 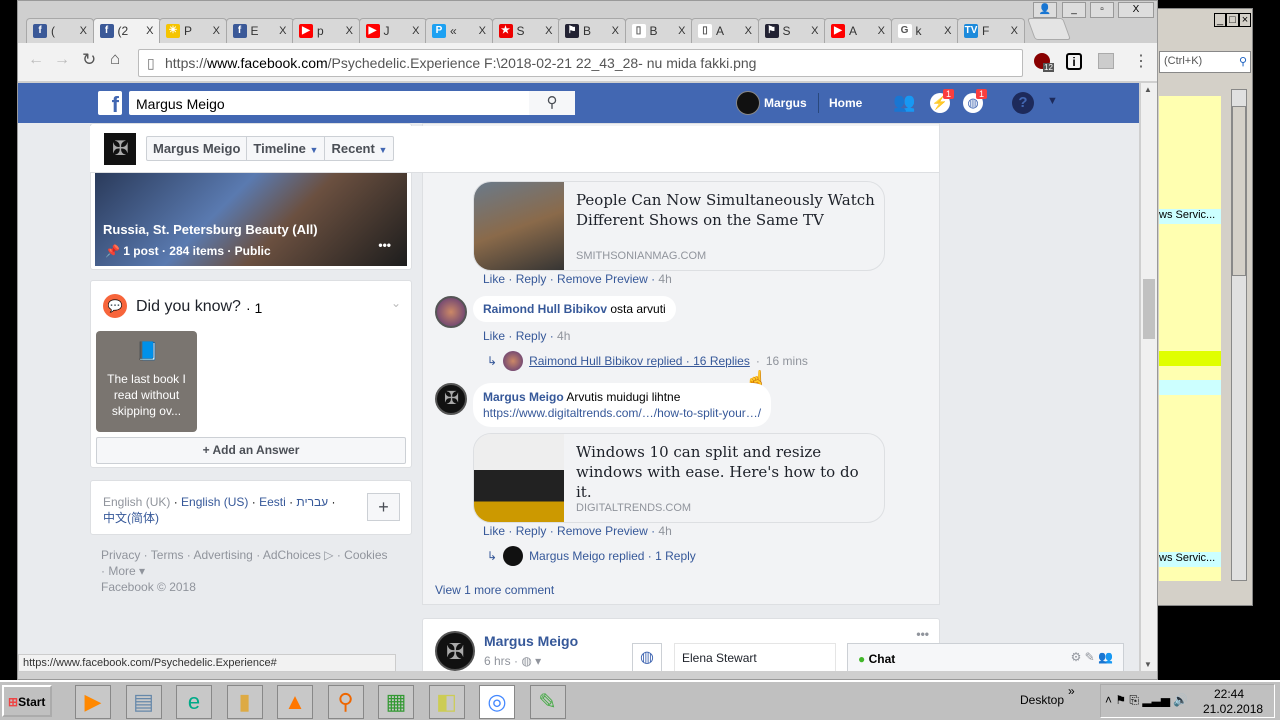 I want to click on browser-tab: ▶ J X, so click(x=392, y=30).